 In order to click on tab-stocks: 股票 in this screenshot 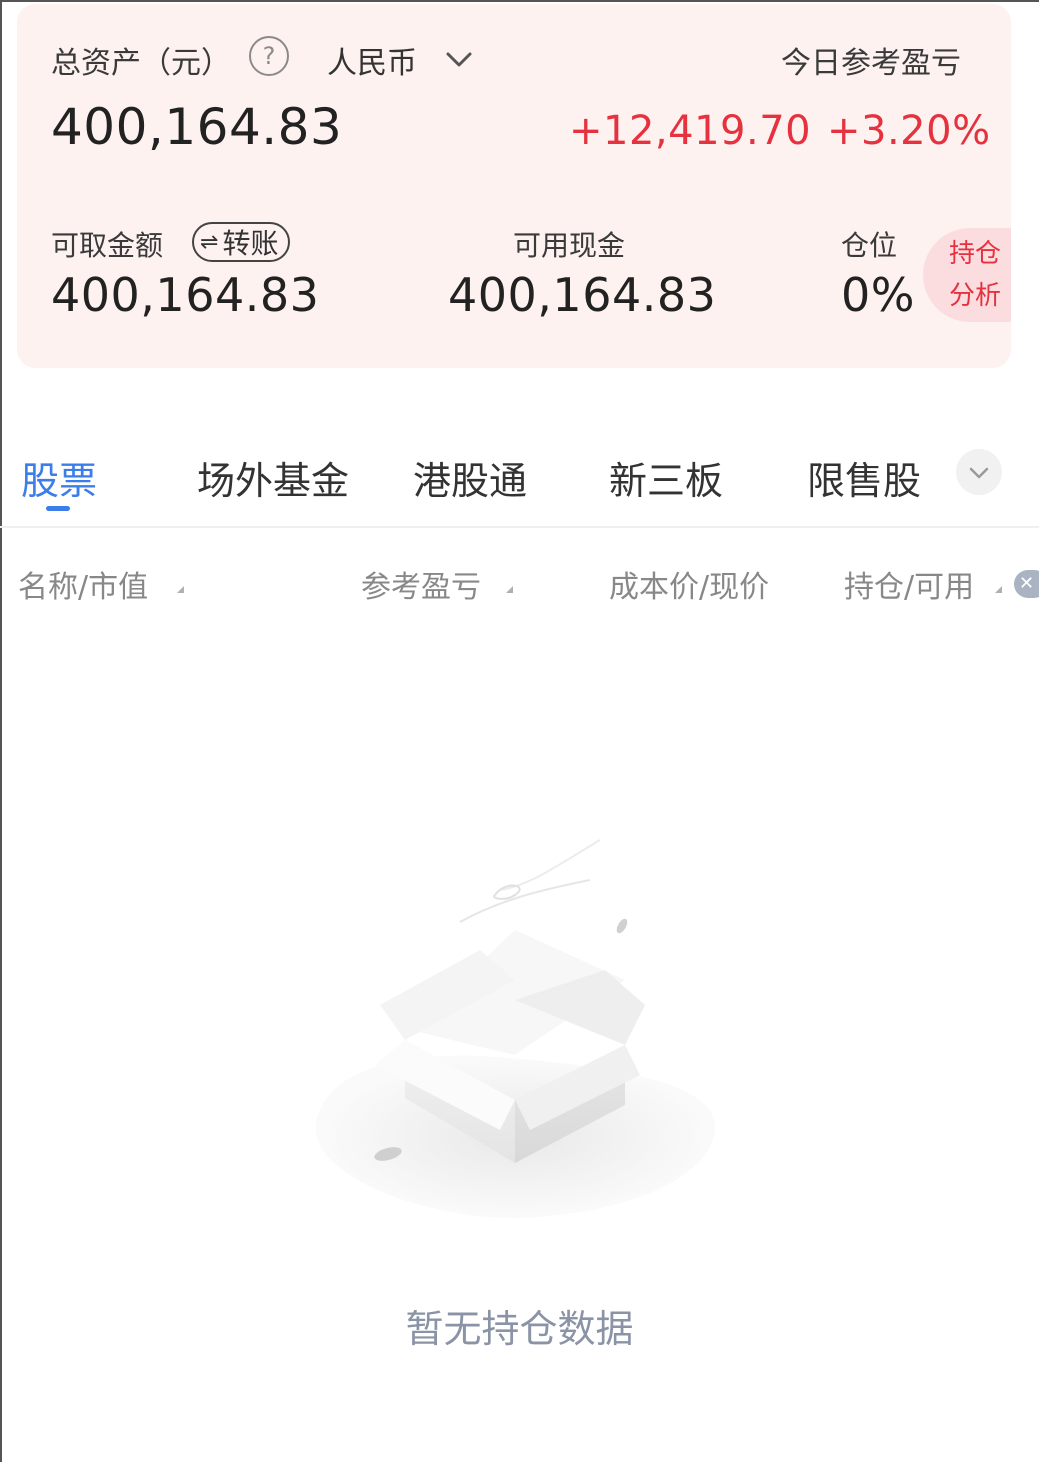, I will do `click(59, 477)`.